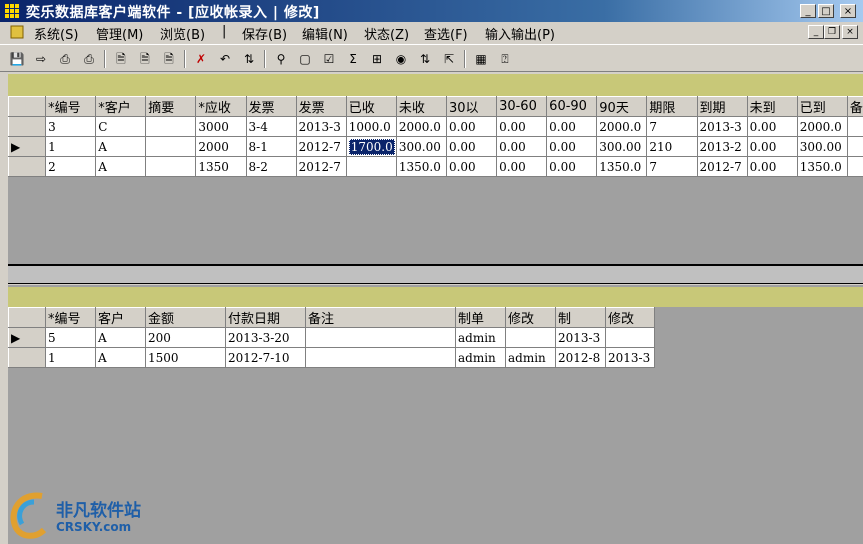 This screenshot has height=544, width=863. I want to click on minimize-button: _, so click(808, 11).